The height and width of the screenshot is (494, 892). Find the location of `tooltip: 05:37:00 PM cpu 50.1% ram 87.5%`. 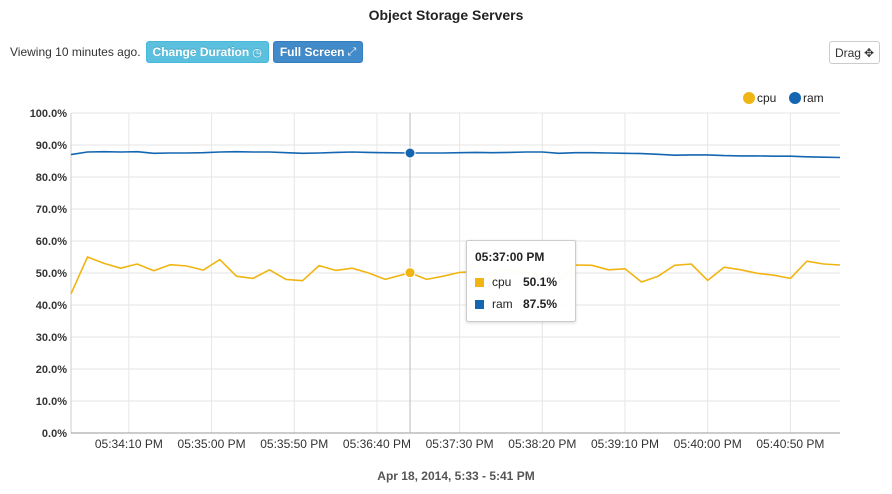

tooltip: 05:37:00 PM cpu 50.1% ram 87.5% is located at coordinates (521, 281).